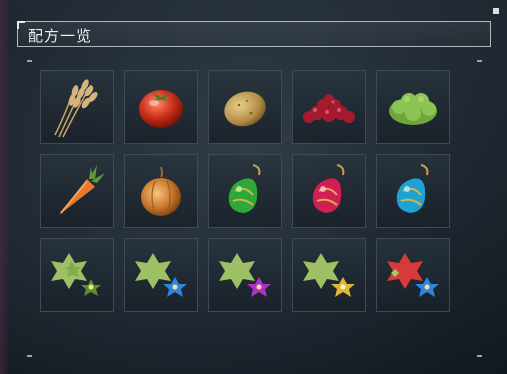 The width and height of the screenshot is (507, 374). I want to click on recipe-slot-red-pendant, so click(329, 191).